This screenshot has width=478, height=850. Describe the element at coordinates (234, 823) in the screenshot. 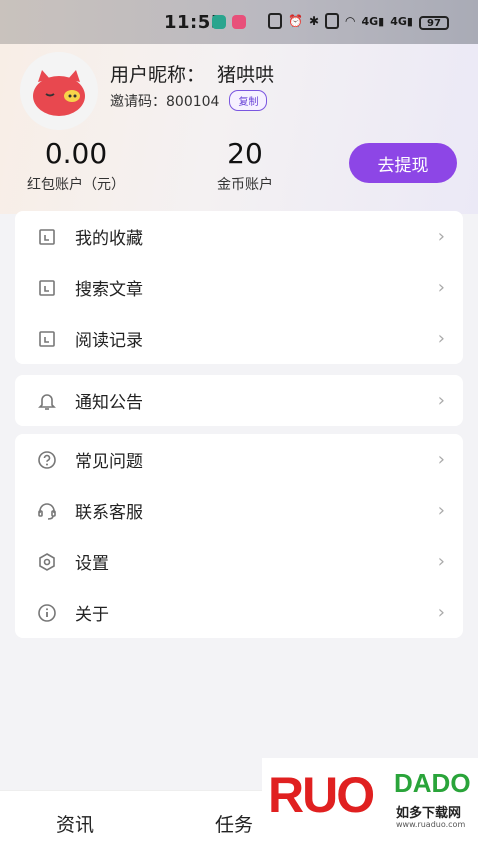

I see `tab-tasks: 任务` at that location.